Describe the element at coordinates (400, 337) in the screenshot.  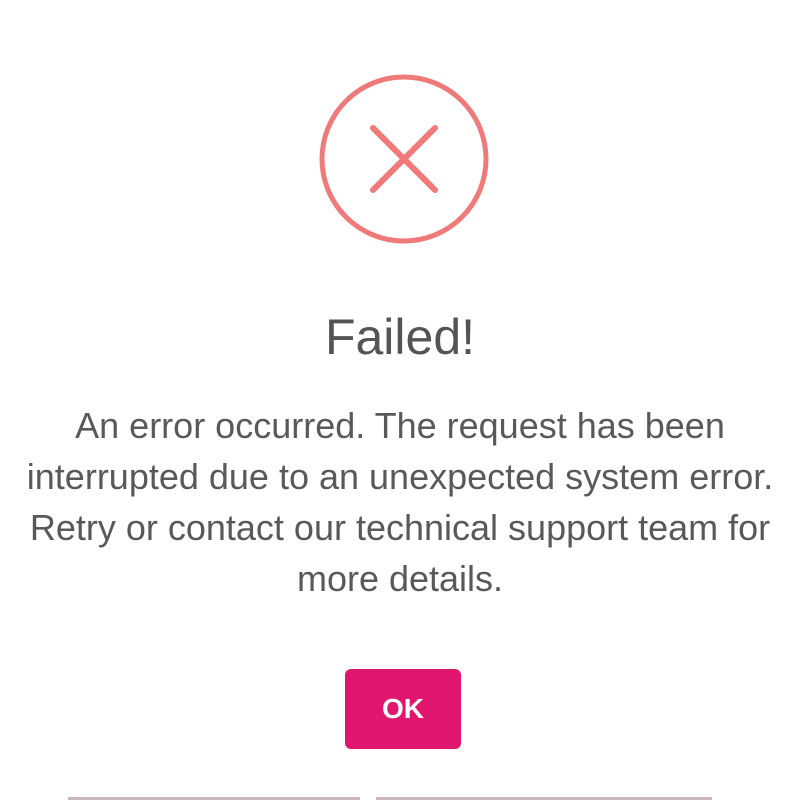
I see `dialog-title: Failed!` at that location.